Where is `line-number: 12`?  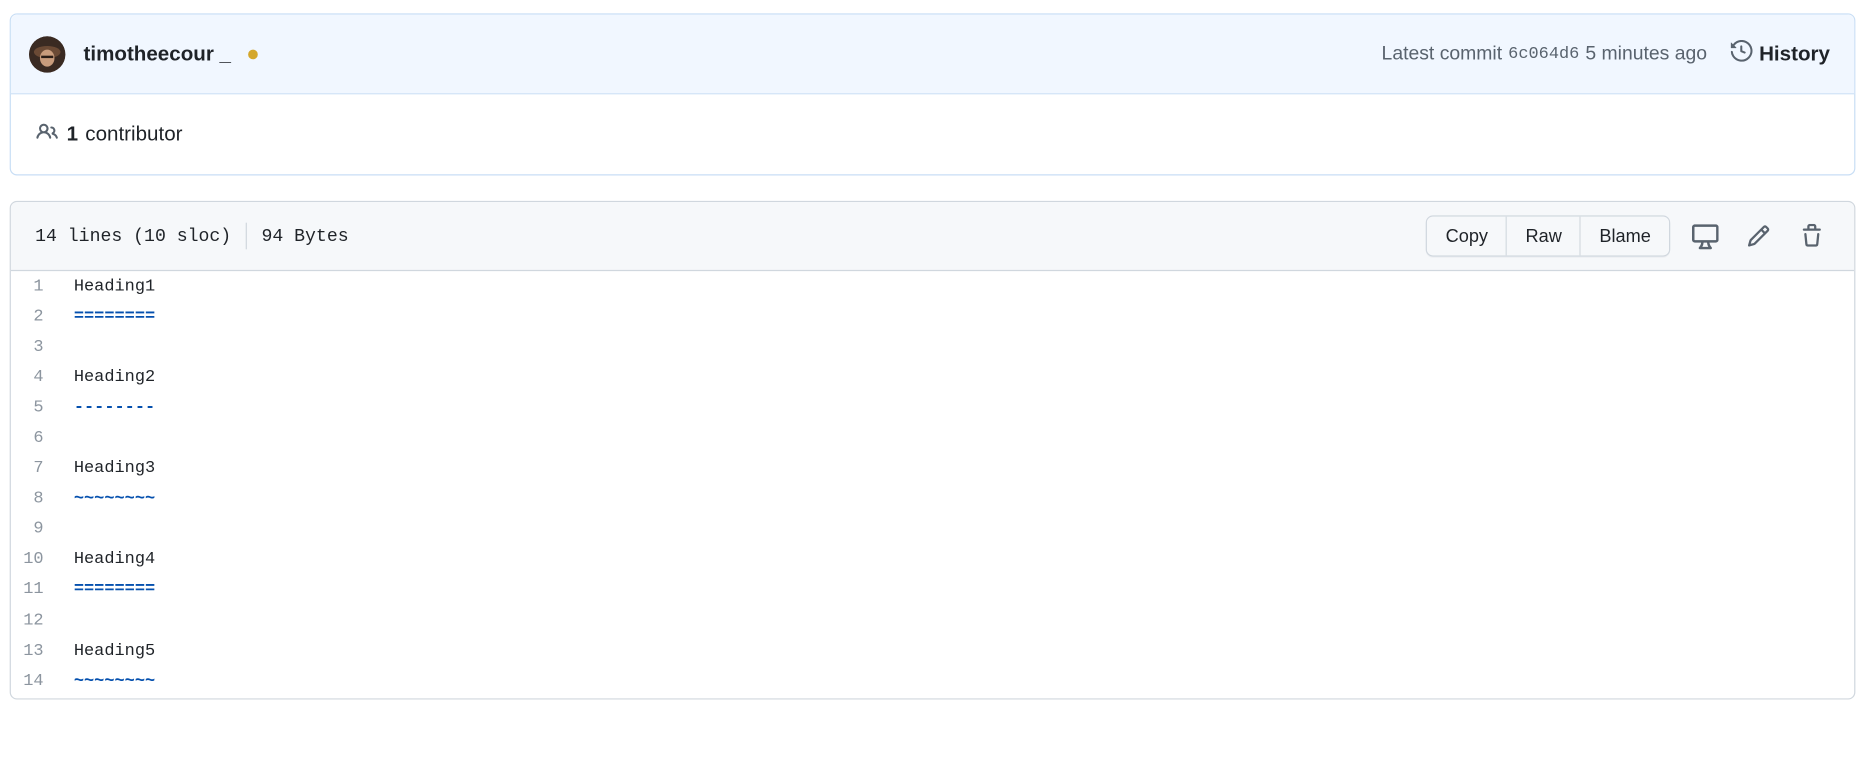 line-number: 12 is located at coordinates (42, 620).